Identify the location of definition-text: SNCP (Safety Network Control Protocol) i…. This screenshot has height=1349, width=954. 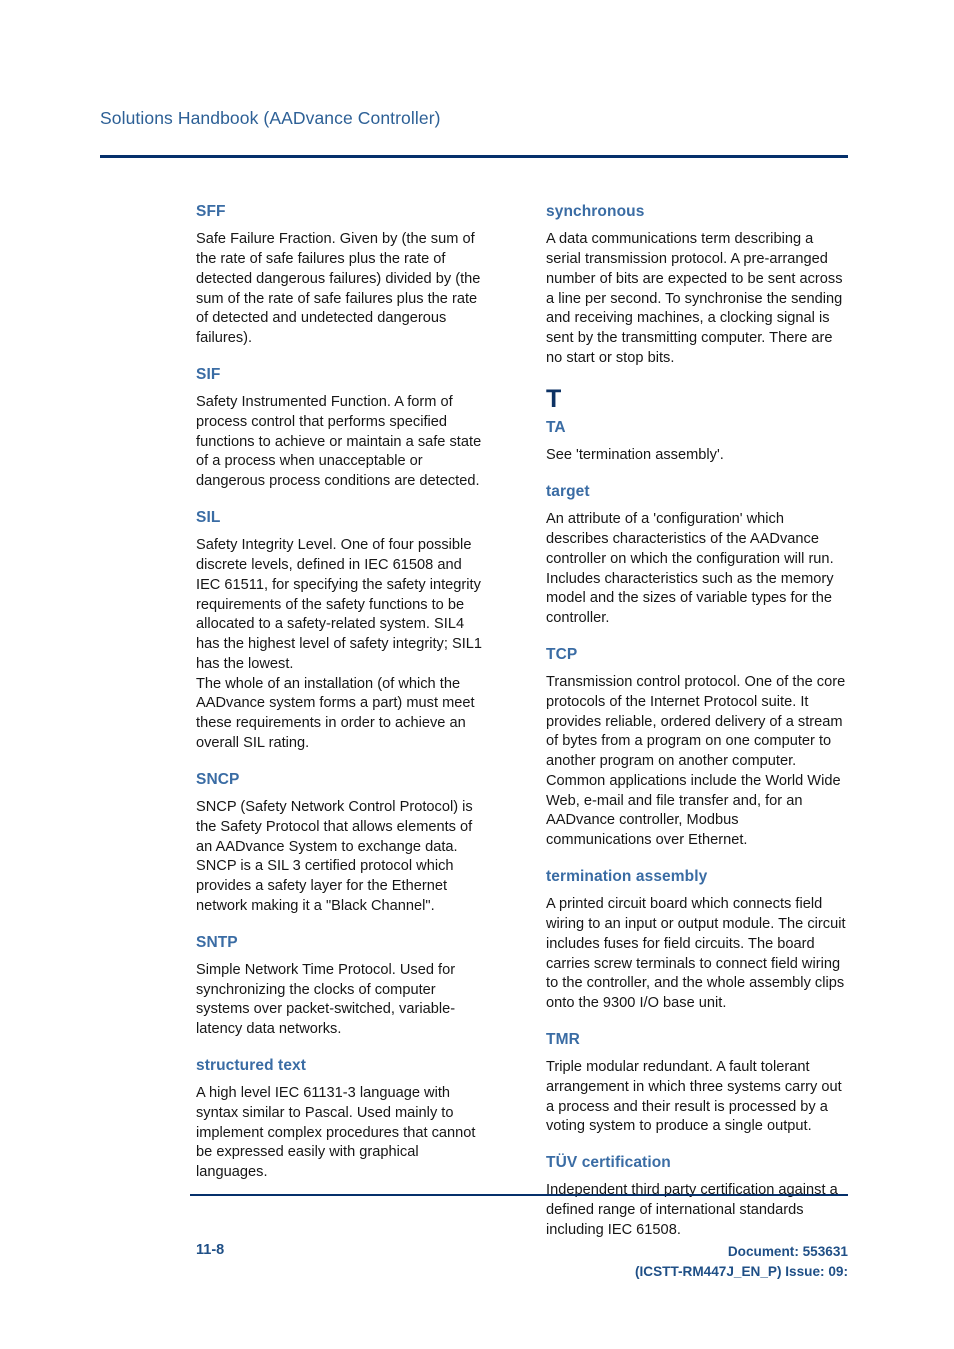
(334, 856).